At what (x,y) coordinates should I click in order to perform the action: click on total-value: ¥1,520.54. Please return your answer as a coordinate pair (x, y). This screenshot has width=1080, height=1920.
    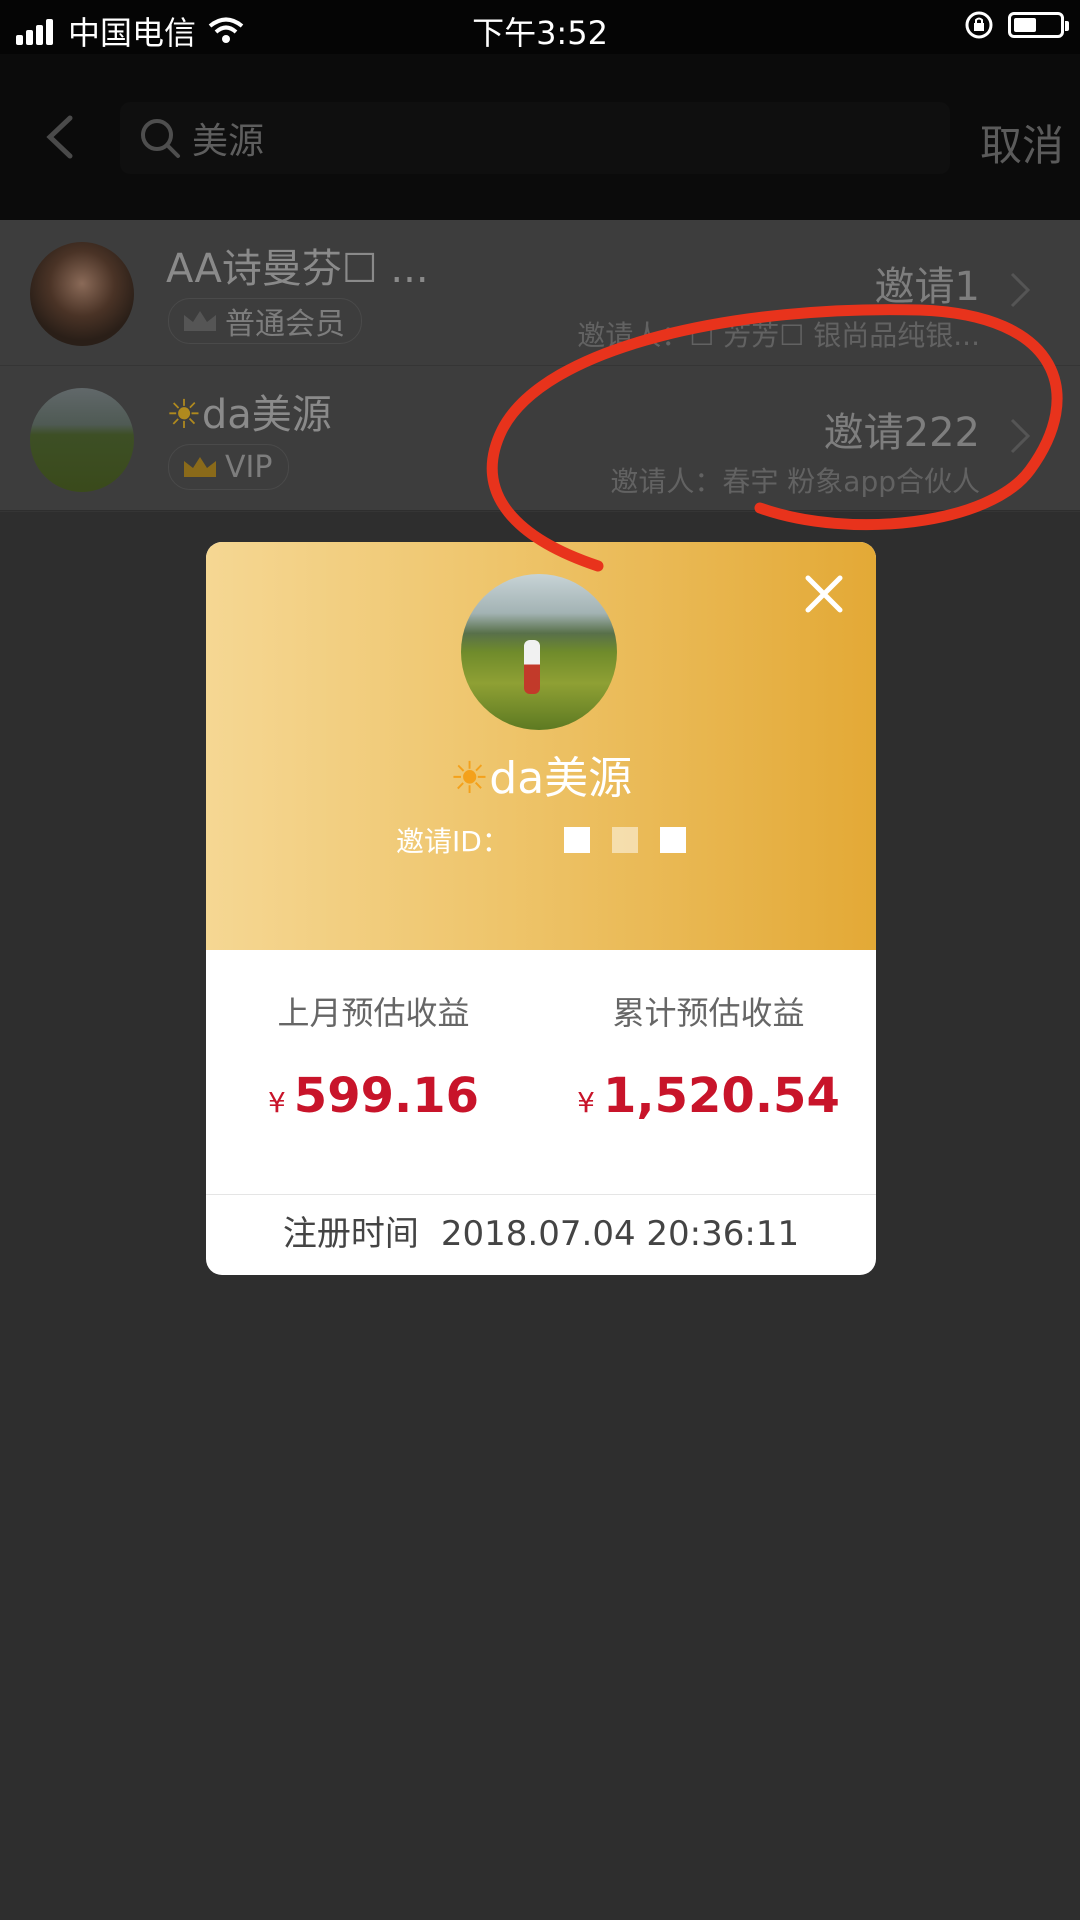
    Looking at the image, I should click on (708, 1096).